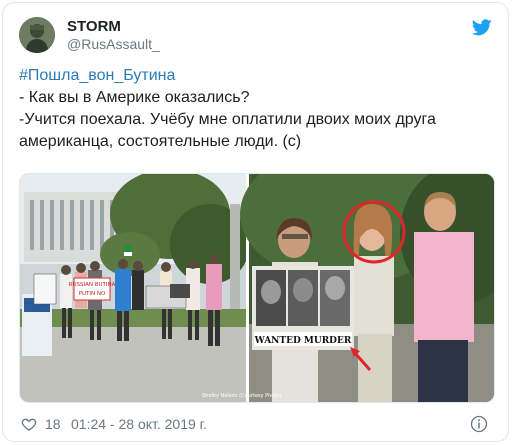 The image size is (531, 445). Describe the element at coordinates (134, 97) in the screenshot. I see `tweet-line-1: - Как вы в Америке оказались?` at that location.